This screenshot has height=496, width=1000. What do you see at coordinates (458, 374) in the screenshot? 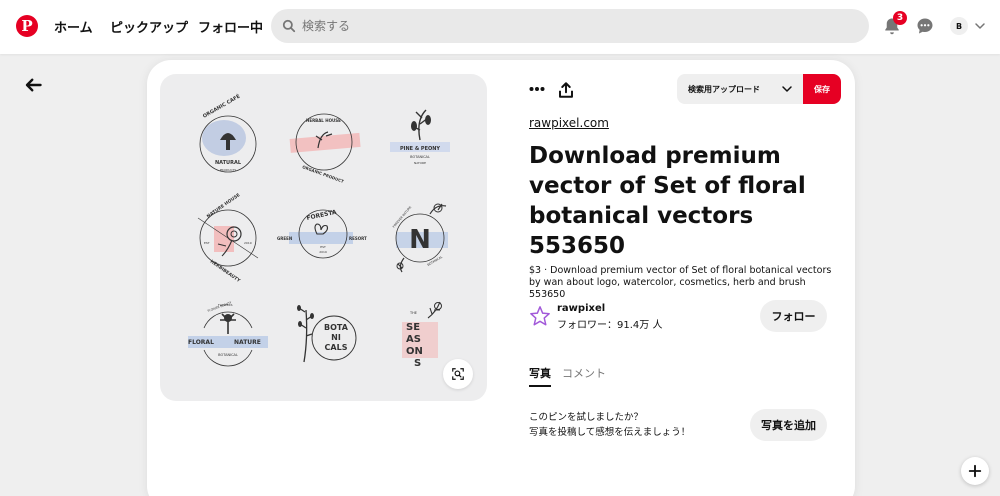
I see `visual-search-lens-icon` at bounding box center [458, 374].